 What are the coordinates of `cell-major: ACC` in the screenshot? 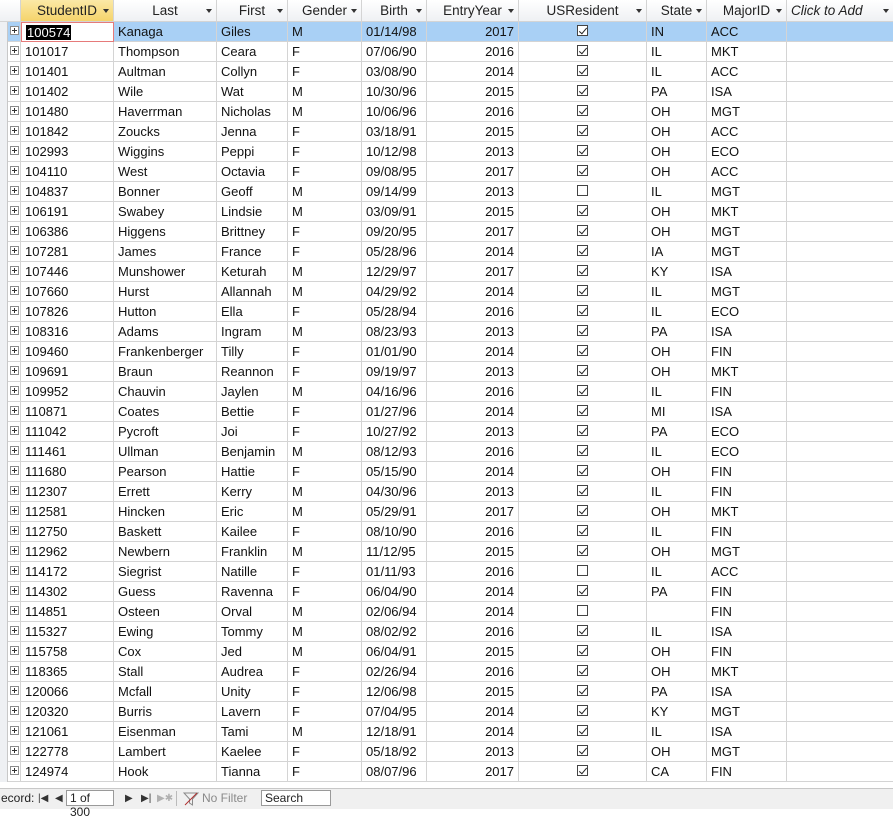 It's located at (747, 172).